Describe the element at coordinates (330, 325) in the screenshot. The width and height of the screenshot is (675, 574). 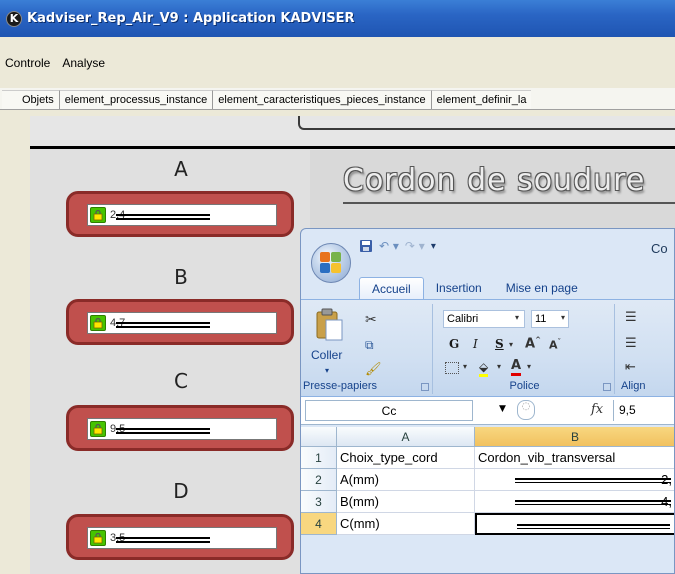
I see `paste-icon` at that location.